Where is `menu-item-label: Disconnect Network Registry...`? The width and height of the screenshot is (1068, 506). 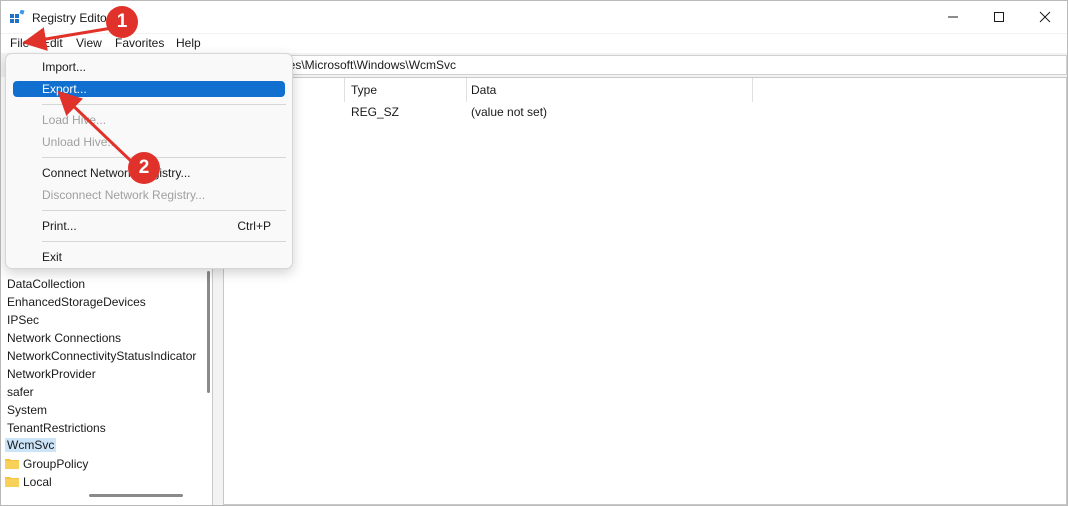
menu-item-label: Disconnect Network Registry... is located at coordinates (124, 195).